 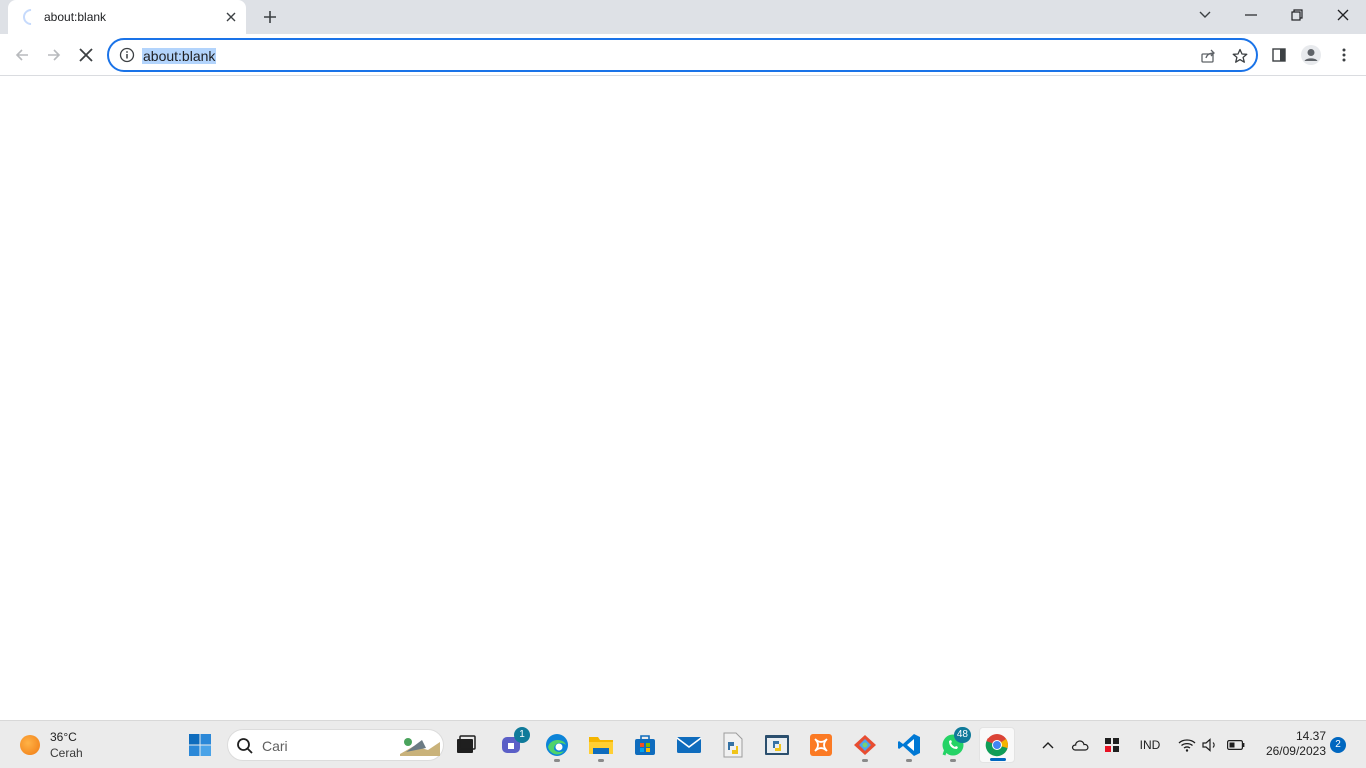 I want to click on side-panel-button, so click(x=1279, y=55).